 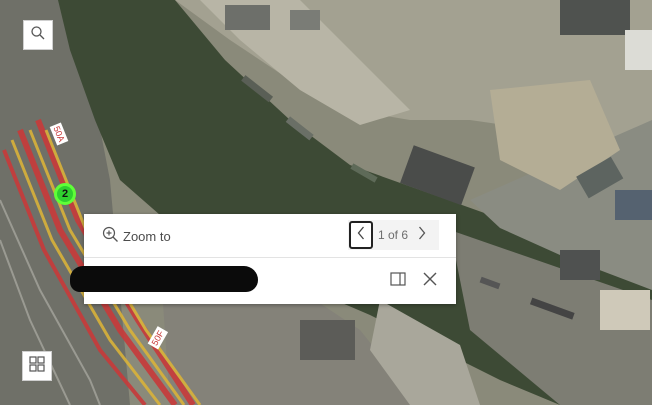 I want to click on pager-count: 1 of 6, so click(x=393, y=235).